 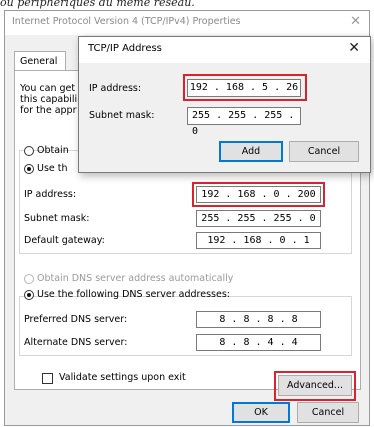 I want to click on default-gateway-label: Default gateway:, so click(x=64, y=240).